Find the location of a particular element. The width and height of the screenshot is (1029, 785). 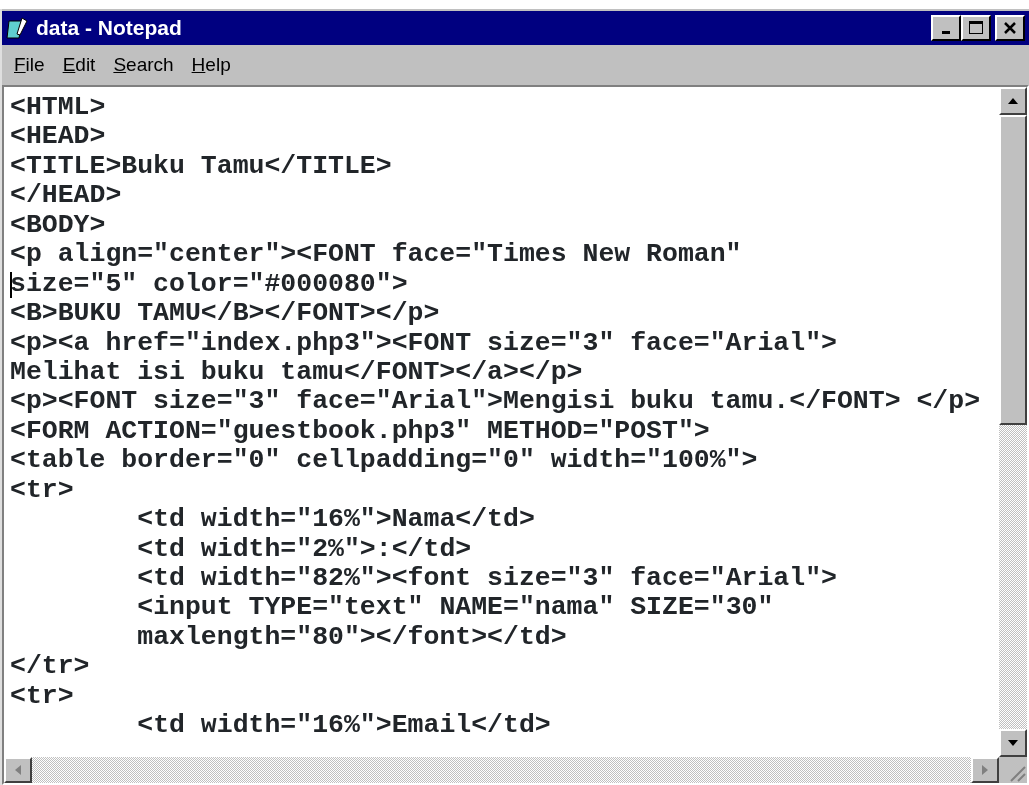

code-line: </tr> is located at coordinates (50, 666).